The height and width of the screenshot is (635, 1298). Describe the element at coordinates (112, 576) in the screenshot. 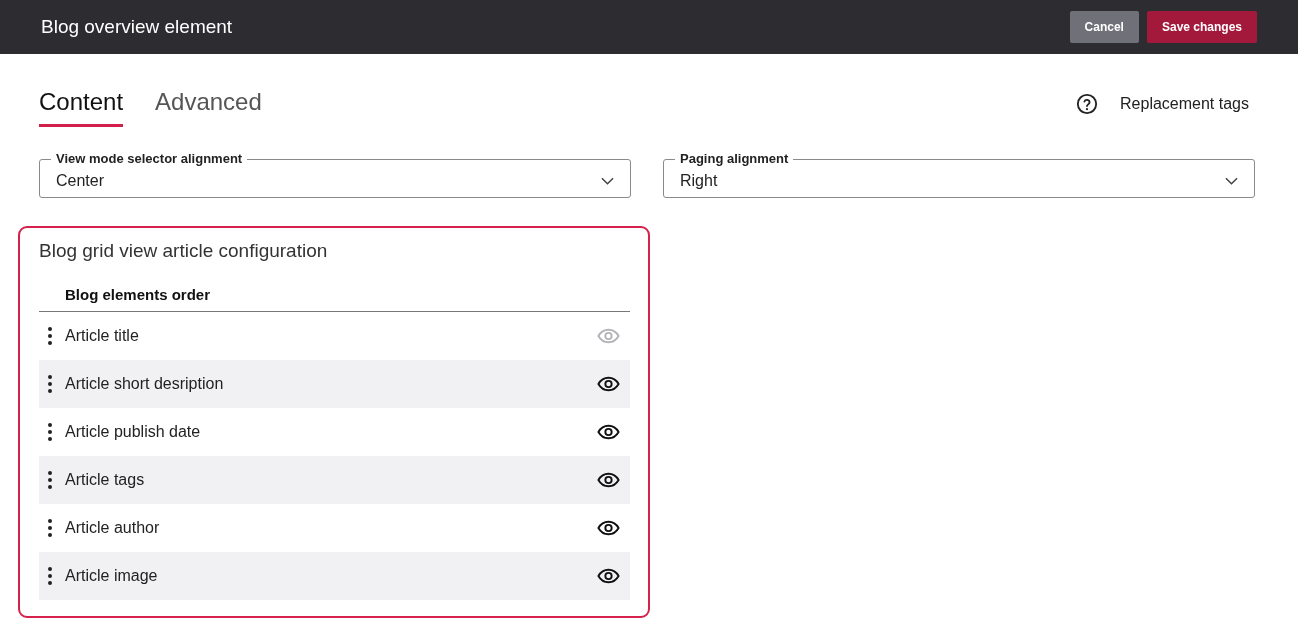

I see `row-label: Article image` at that location.